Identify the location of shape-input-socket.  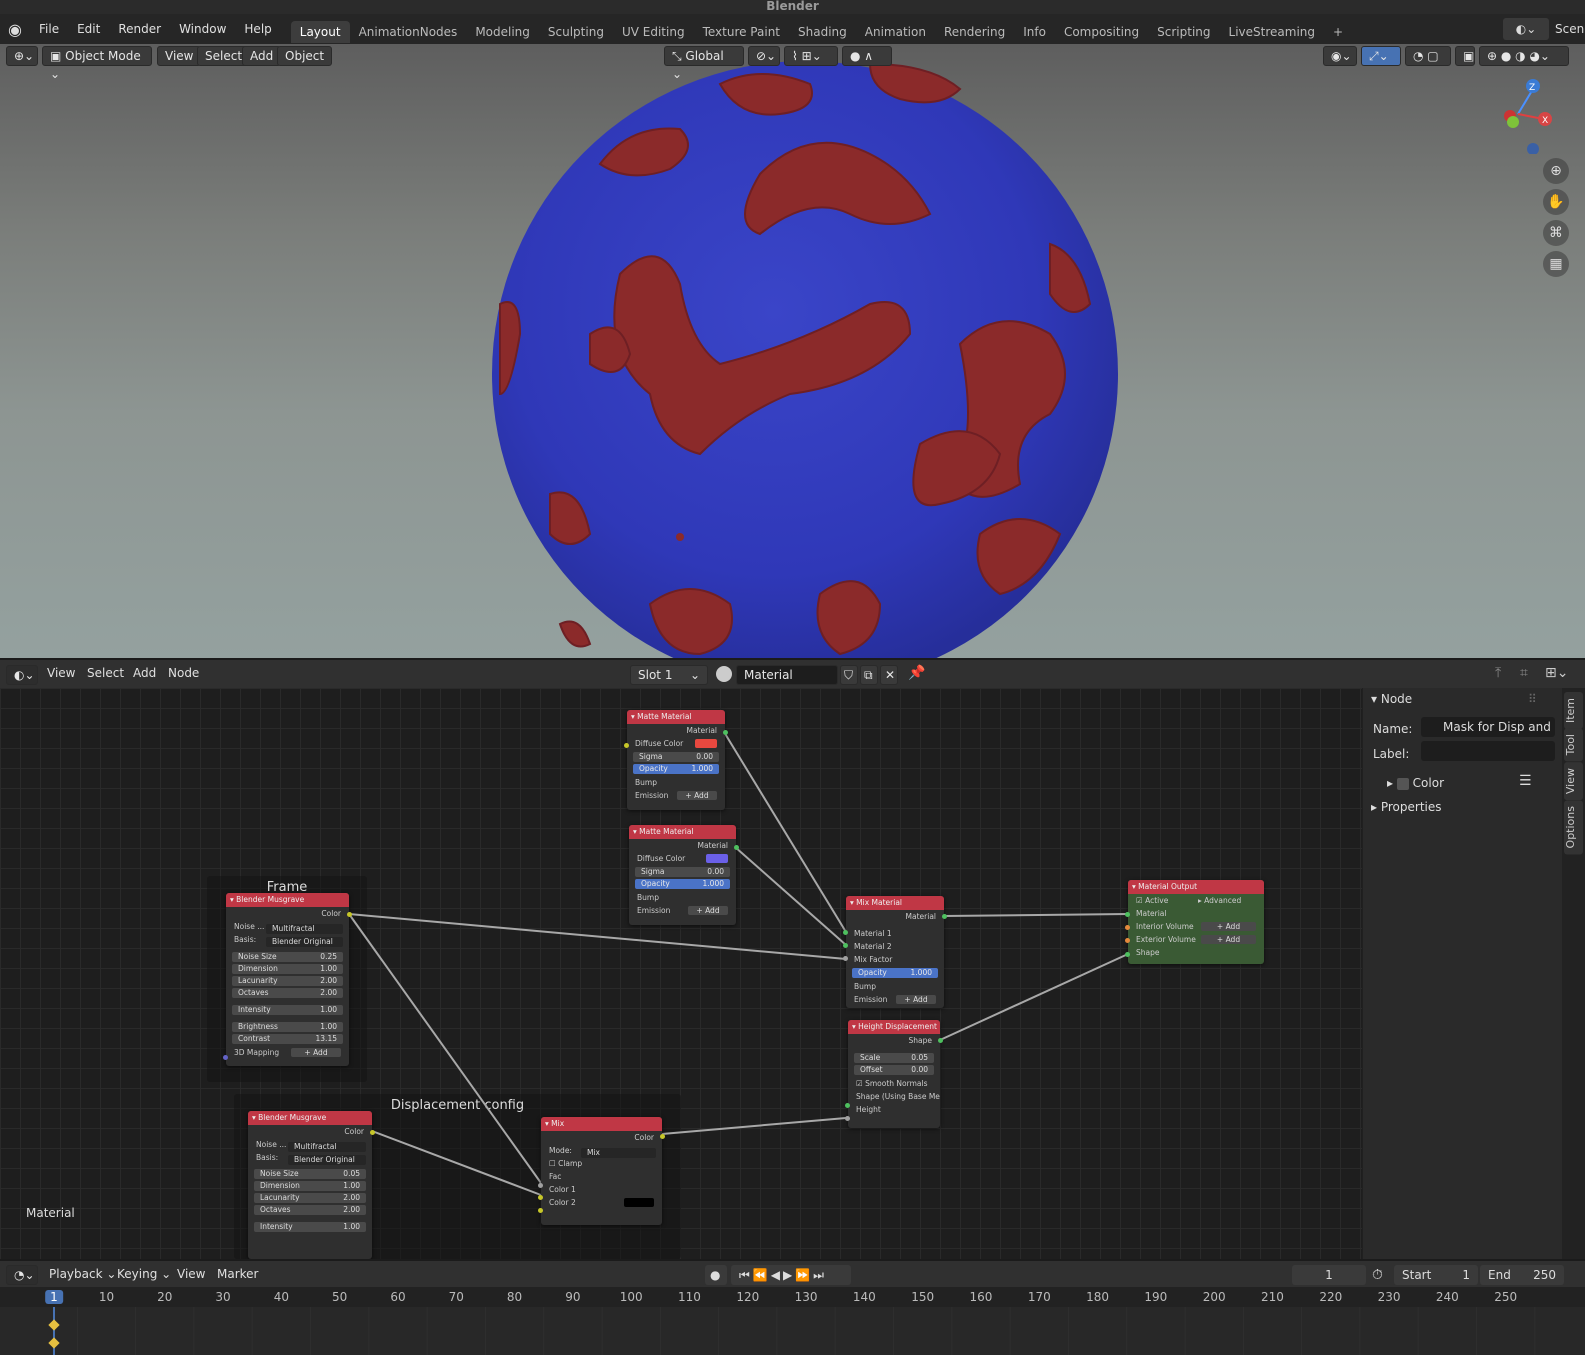
(1127, 954).